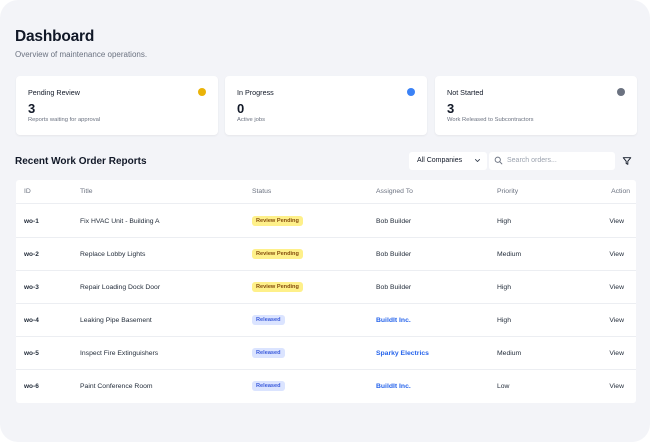 The width and height of the screenshot is (650, 442). What do you see at coordinates (31, 320) in the screenshot?
I see `row-id: wo-4` at bounding box center [31, 320].